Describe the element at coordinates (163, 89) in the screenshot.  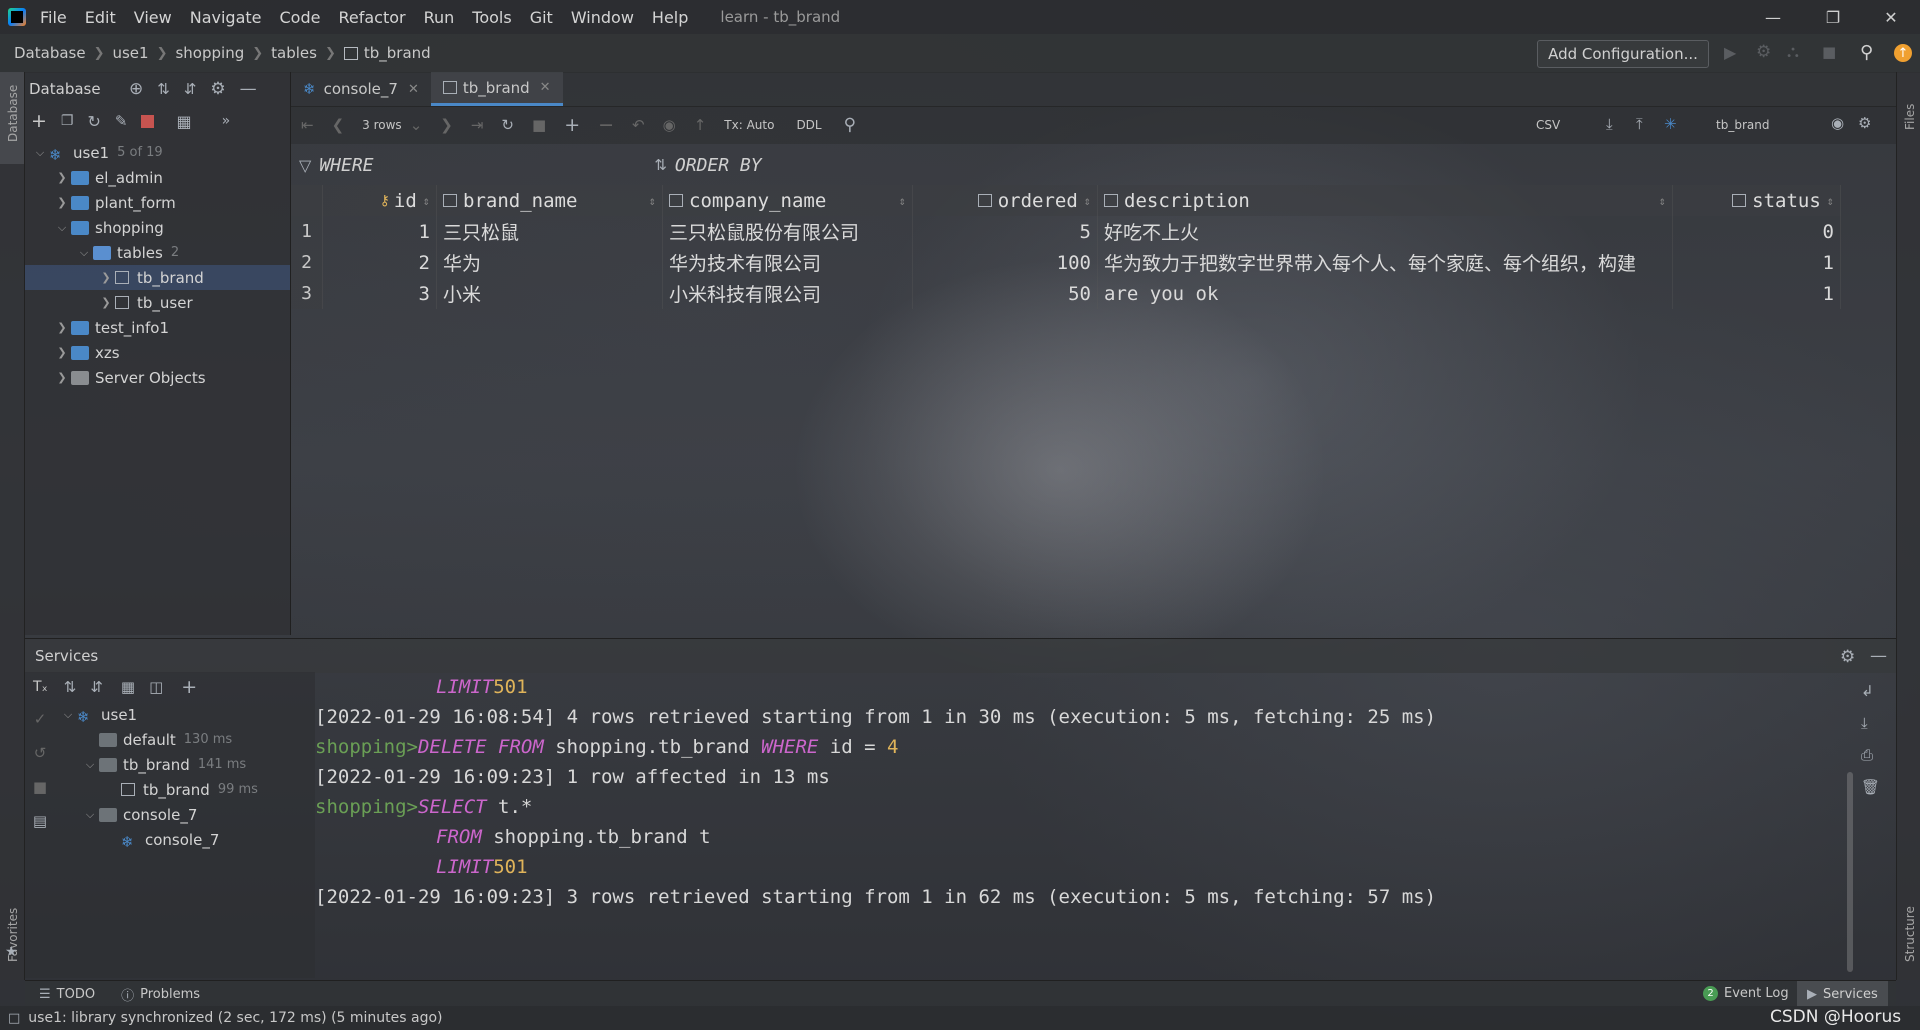
I see `expand-all-icon: ⇅` at that location.